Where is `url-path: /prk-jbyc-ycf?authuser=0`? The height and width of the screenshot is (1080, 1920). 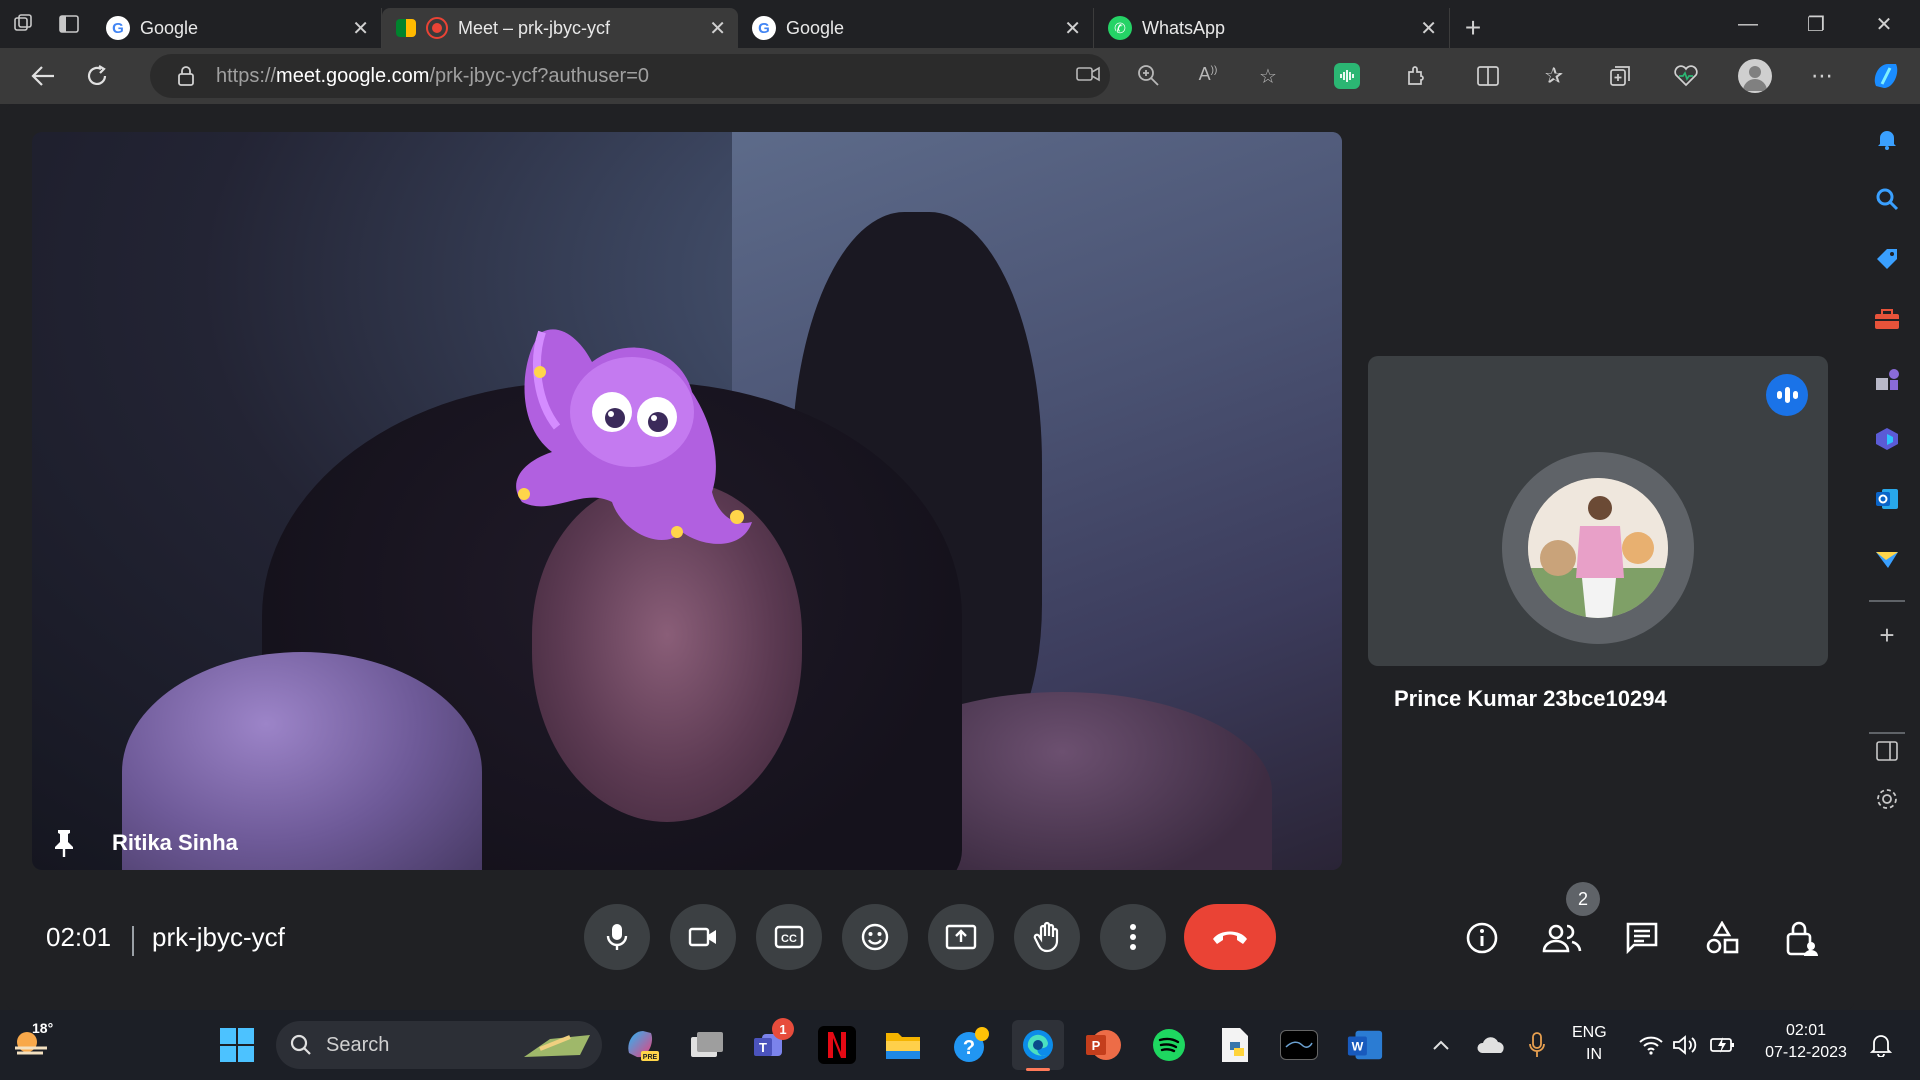 url-path: /prk-jbyc-ycf?authuser=0 is located at coordinates (539, 75).